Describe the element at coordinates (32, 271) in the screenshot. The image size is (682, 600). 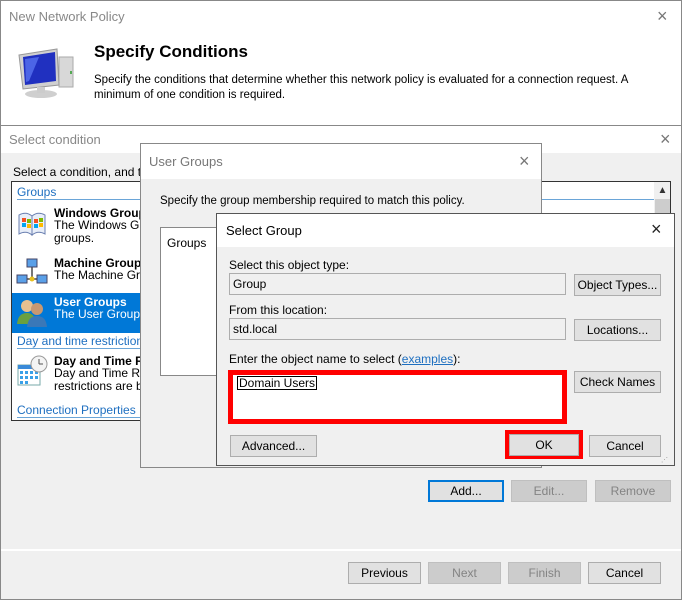
I see `machine-groups-icon` at that location.